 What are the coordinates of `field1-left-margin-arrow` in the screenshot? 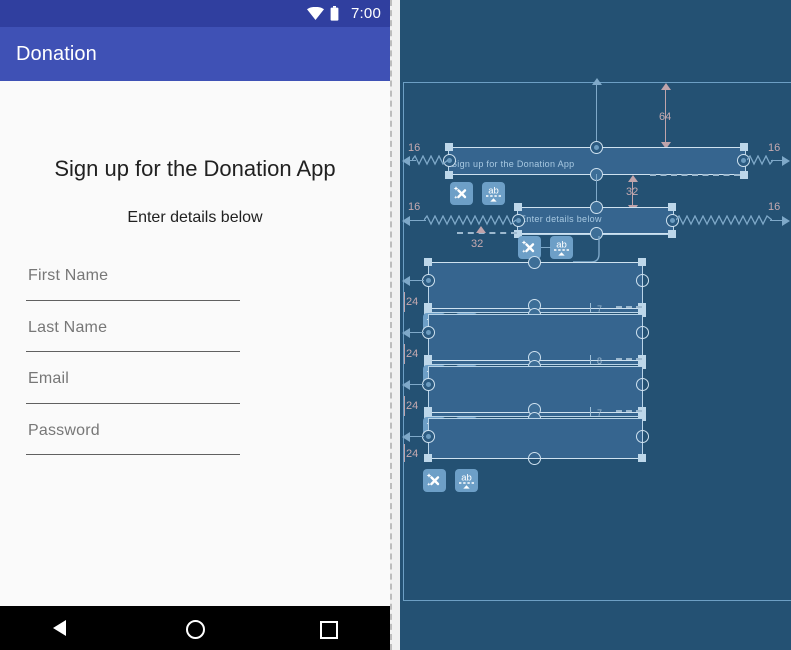 It's located at (406, 281).